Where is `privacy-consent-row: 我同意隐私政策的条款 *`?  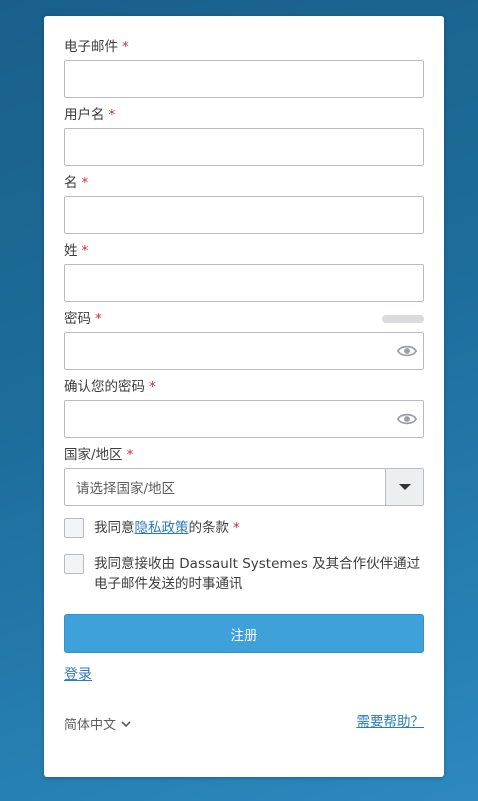 privacy-consent-row: 我同意隐私政策的条款 * is located at coordinates (244, 528).